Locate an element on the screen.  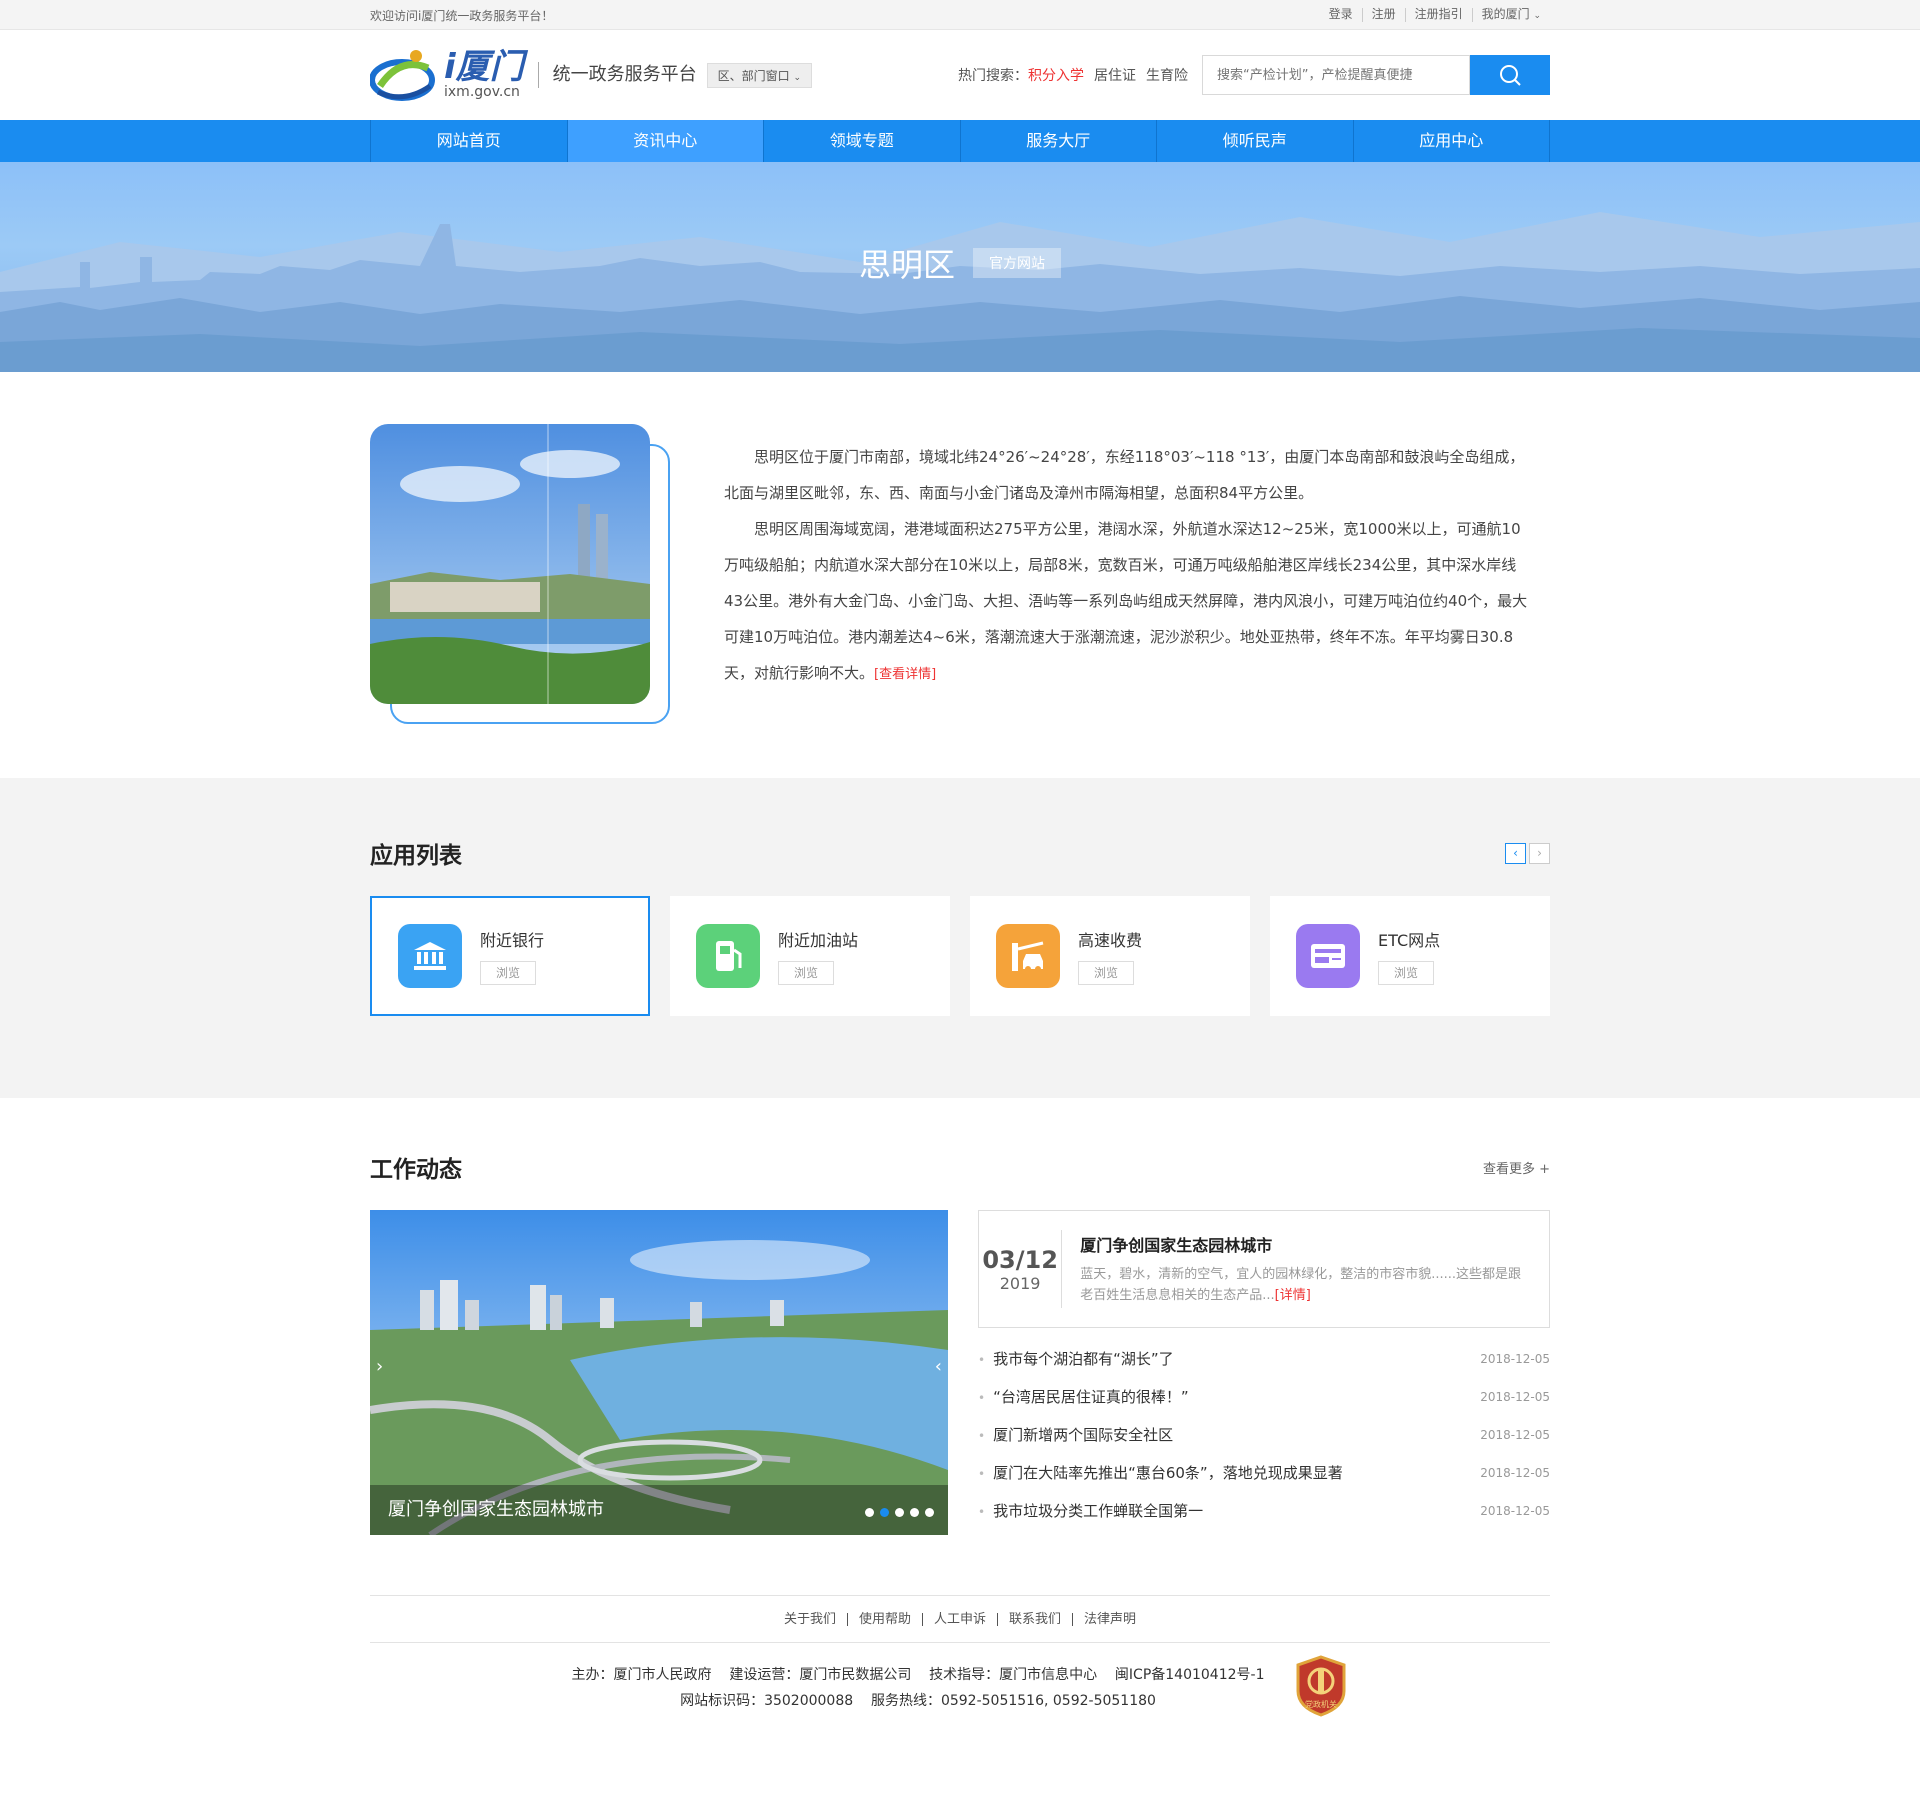
welcome-text: 欢迎访问i厦门统一政务服务平台！ is located at coordinates (462, 15).